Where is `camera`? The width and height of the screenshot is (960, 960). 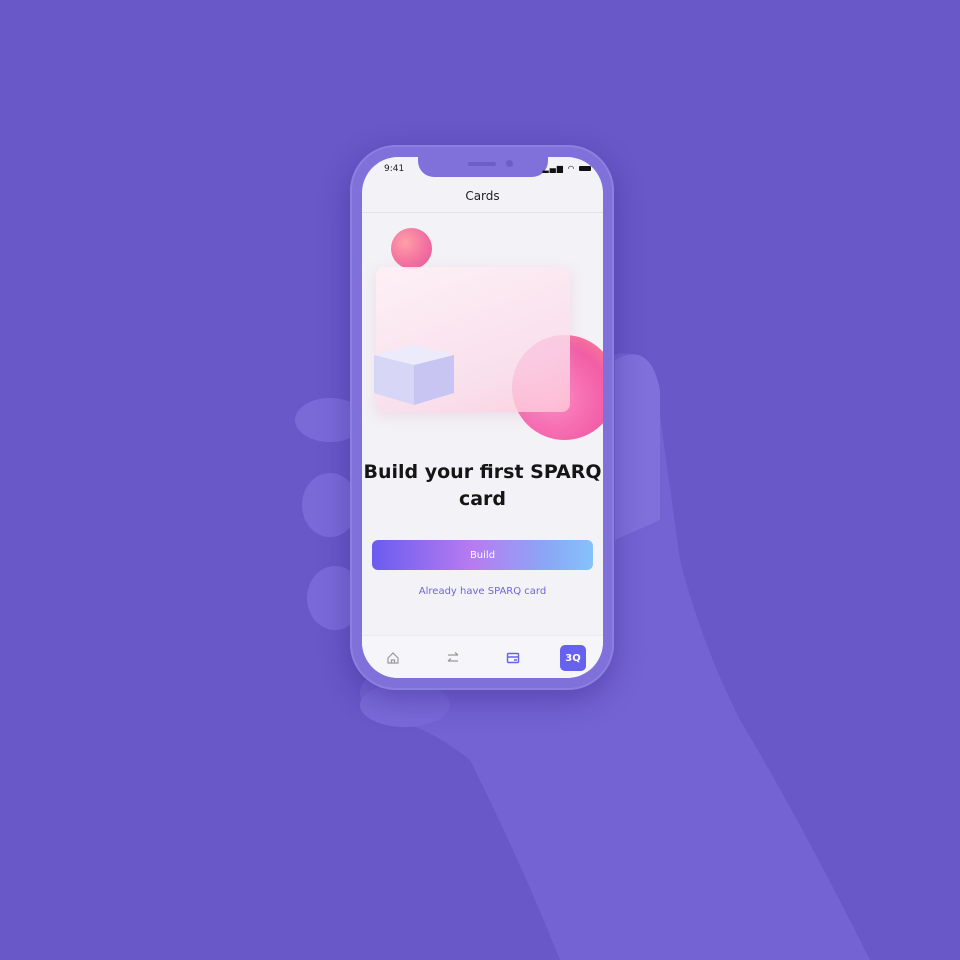
camera is located at coordinates (509, 163).